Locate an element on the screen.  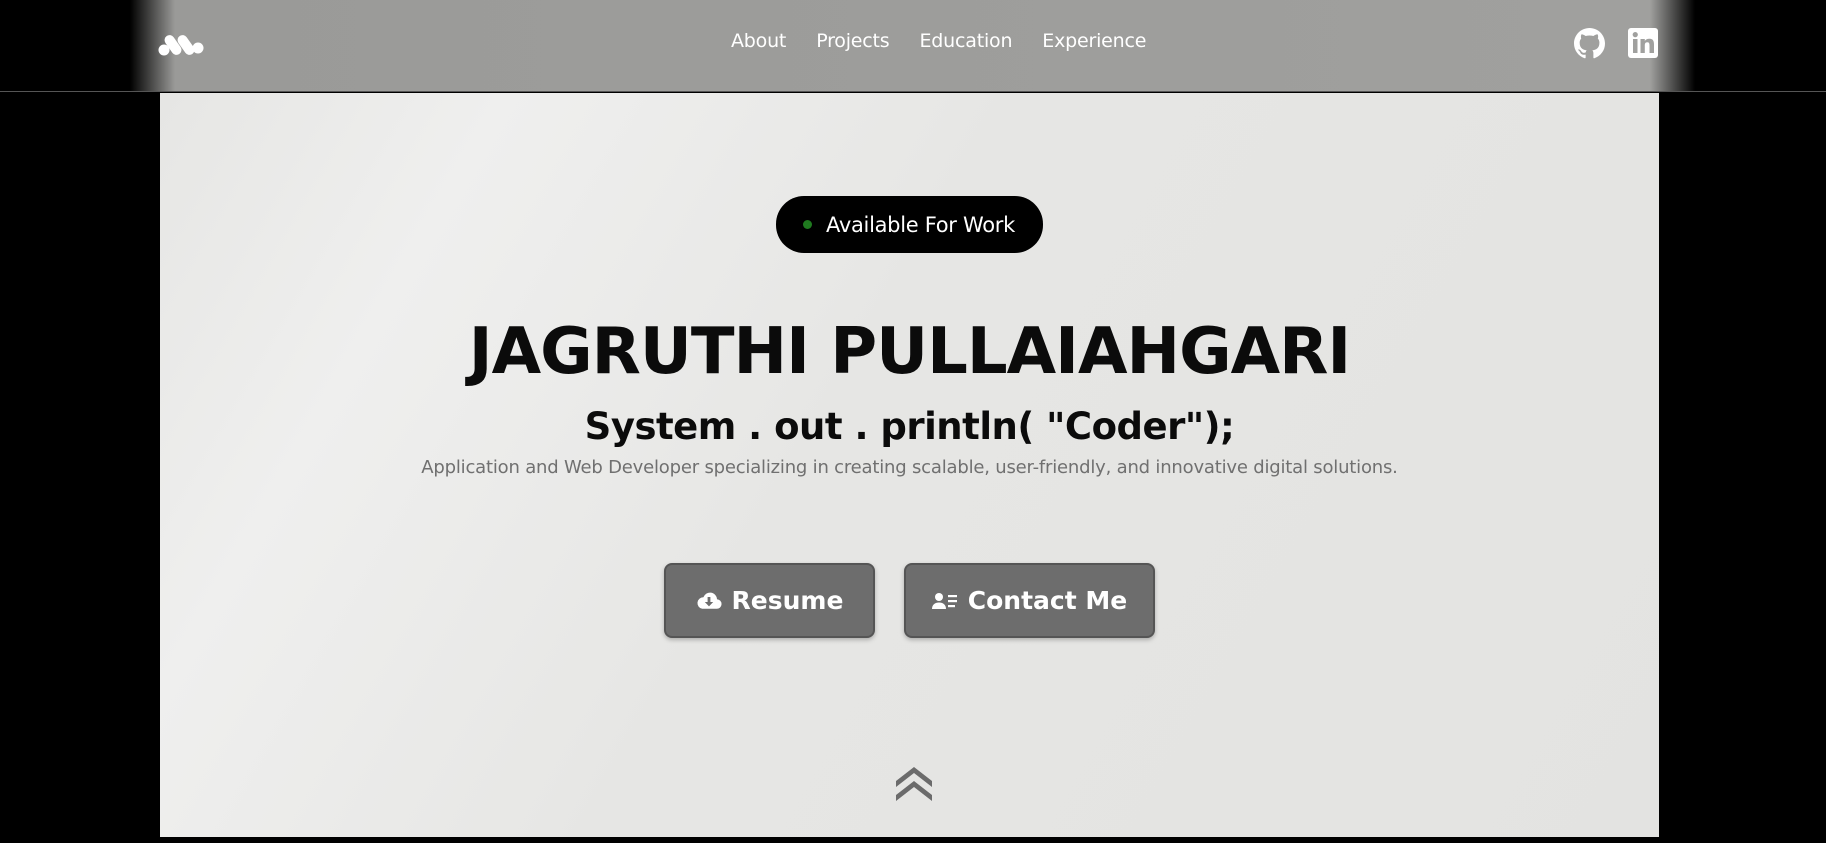
contact-me-button: Contact Me is located at coordinates (1029, 600).